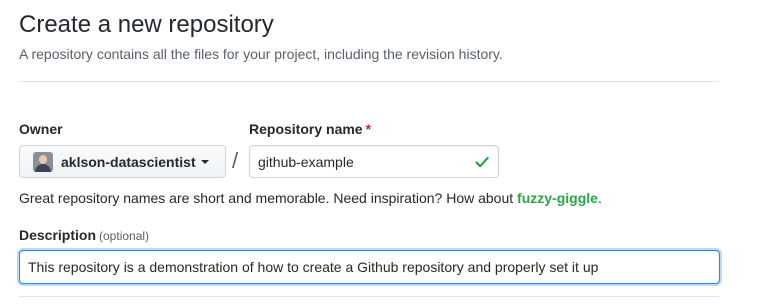 The image size is (770, 305). I want to click on name-suggestion-link: fuzzy-giggle, so click(557, 198).